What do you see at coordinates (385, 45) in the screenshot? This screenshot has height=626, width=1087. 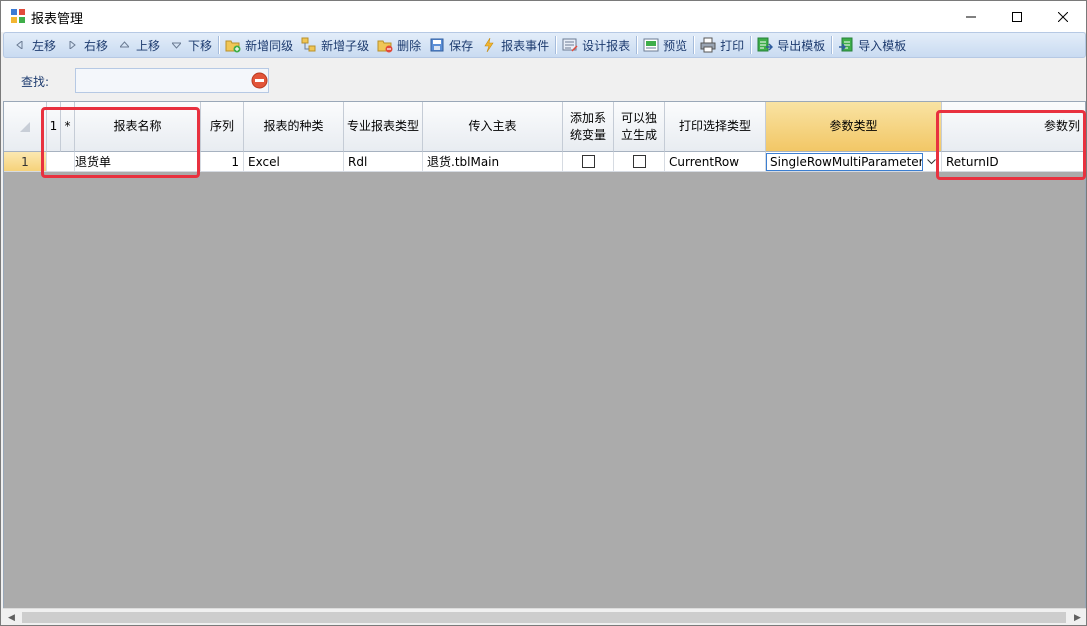 I see `folder-delete-icon` at bounding box center [385, 45].